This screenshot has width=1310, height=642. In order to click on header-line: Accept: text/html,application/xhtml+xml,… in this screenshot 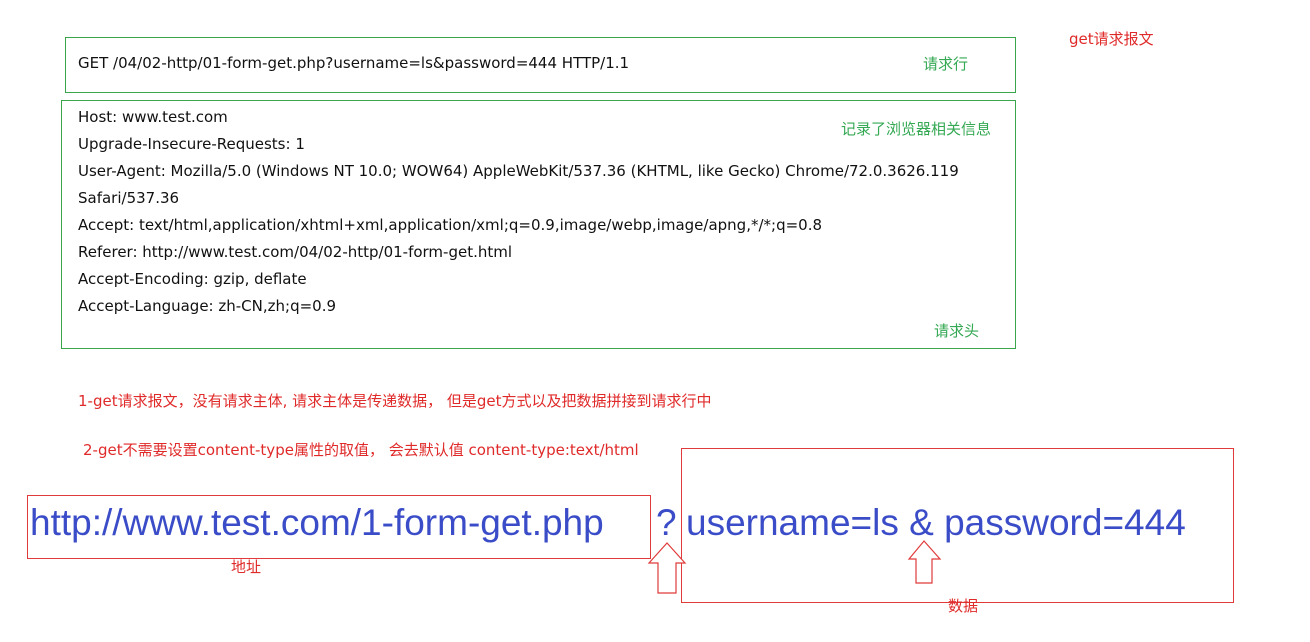, I will do `click(450, 225)`.